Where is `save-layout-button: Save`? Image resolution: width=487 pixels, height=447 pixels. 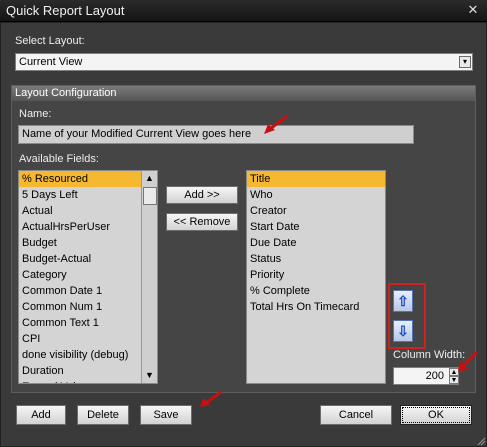 save-layout-button: Save is located at coordinates (166, 415).